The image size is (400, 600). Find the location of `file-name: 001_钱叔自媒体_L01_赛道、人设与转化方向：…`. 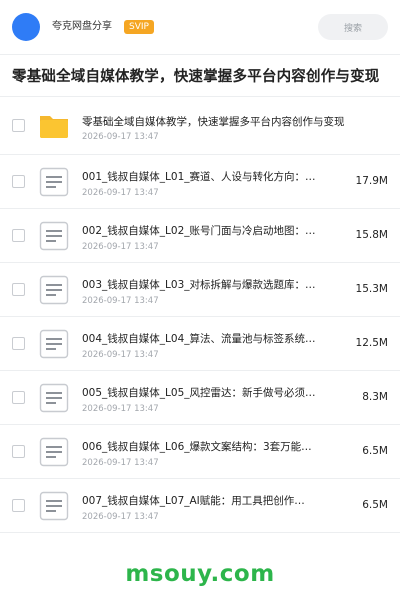

file-name: 001_钱叔自媒体_L01_赛道、人设与转化方向：… is located at coordinates (199, 177).